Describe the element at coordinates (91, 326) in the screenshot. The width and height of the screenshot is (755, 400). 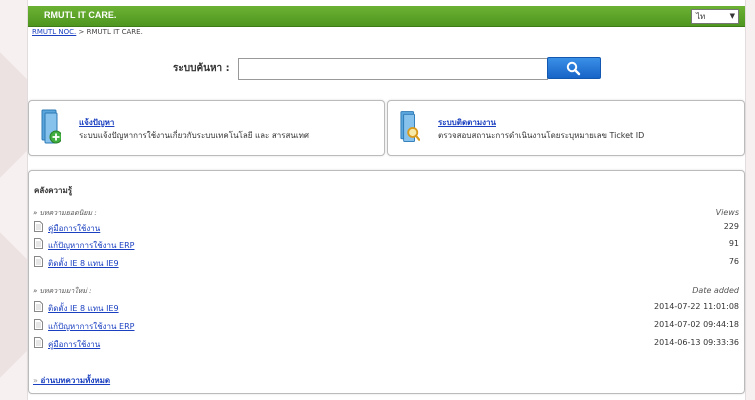
I see `latest-article-link: แก้ปัญหาการใช้งาน ERP` at that location.